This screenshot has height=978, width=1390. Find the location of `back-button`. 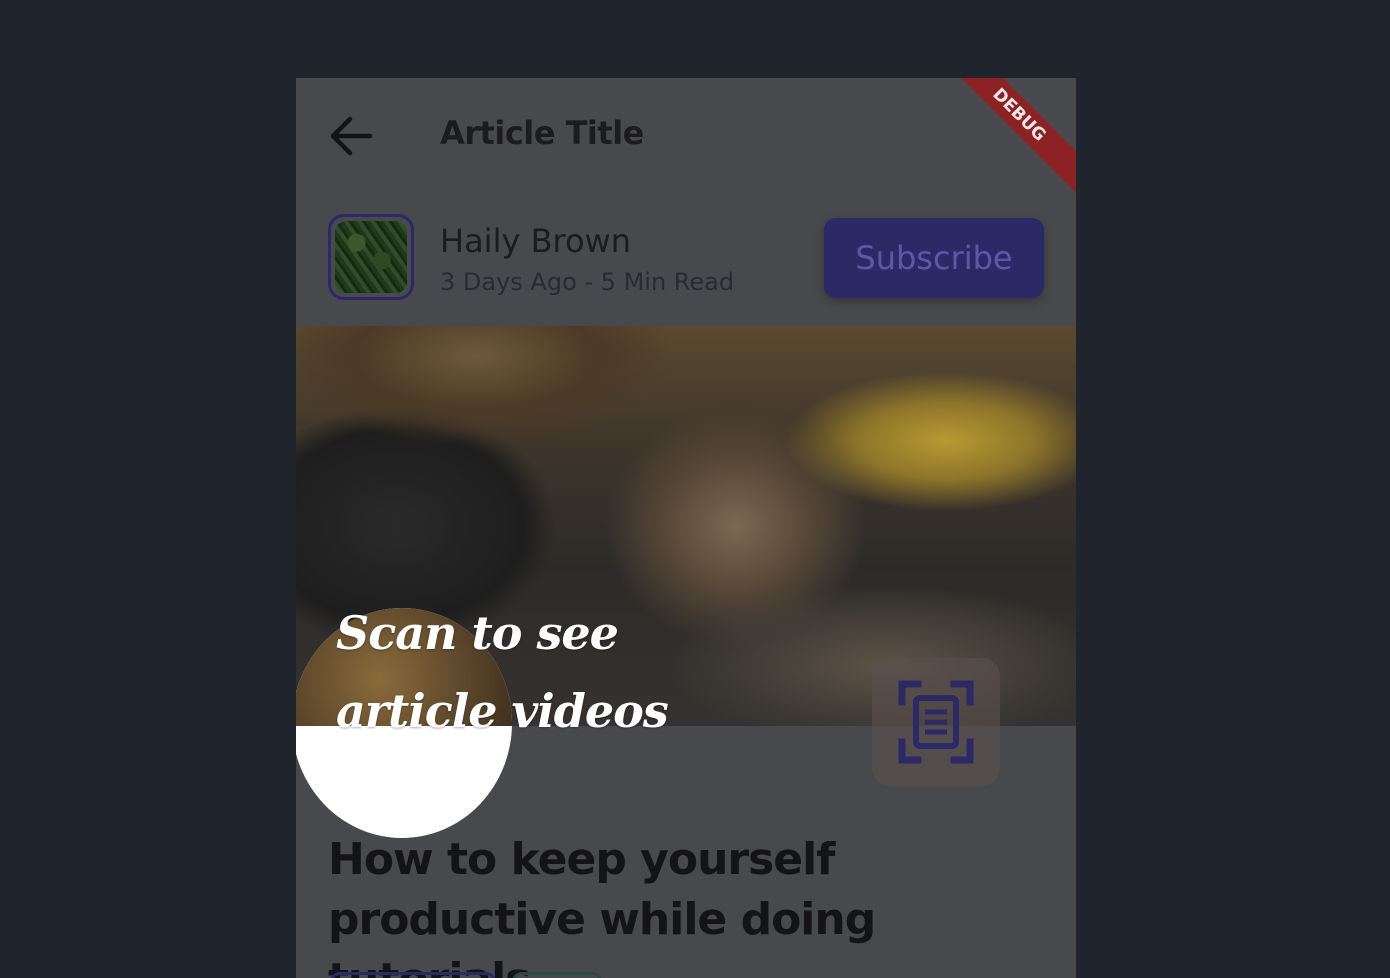

back-button is located at coordinates (352, 136).